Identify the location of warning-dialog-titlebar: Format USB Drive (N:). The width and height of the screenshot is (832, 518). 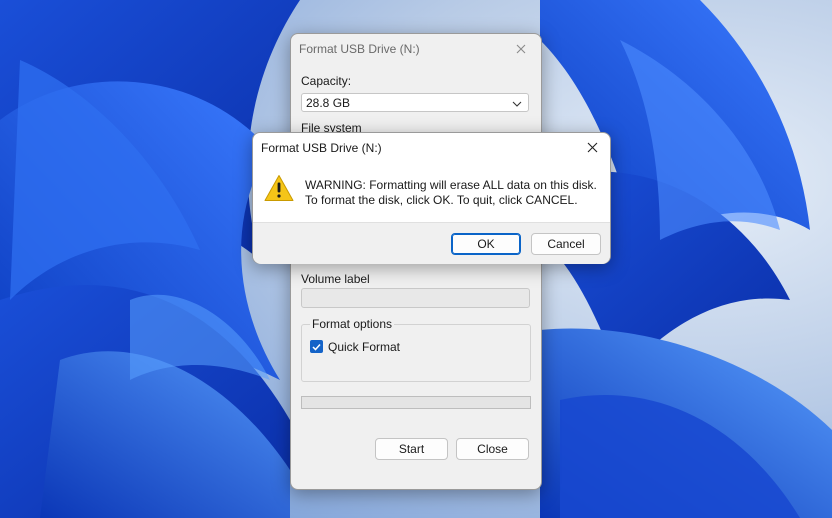
(431, 147).